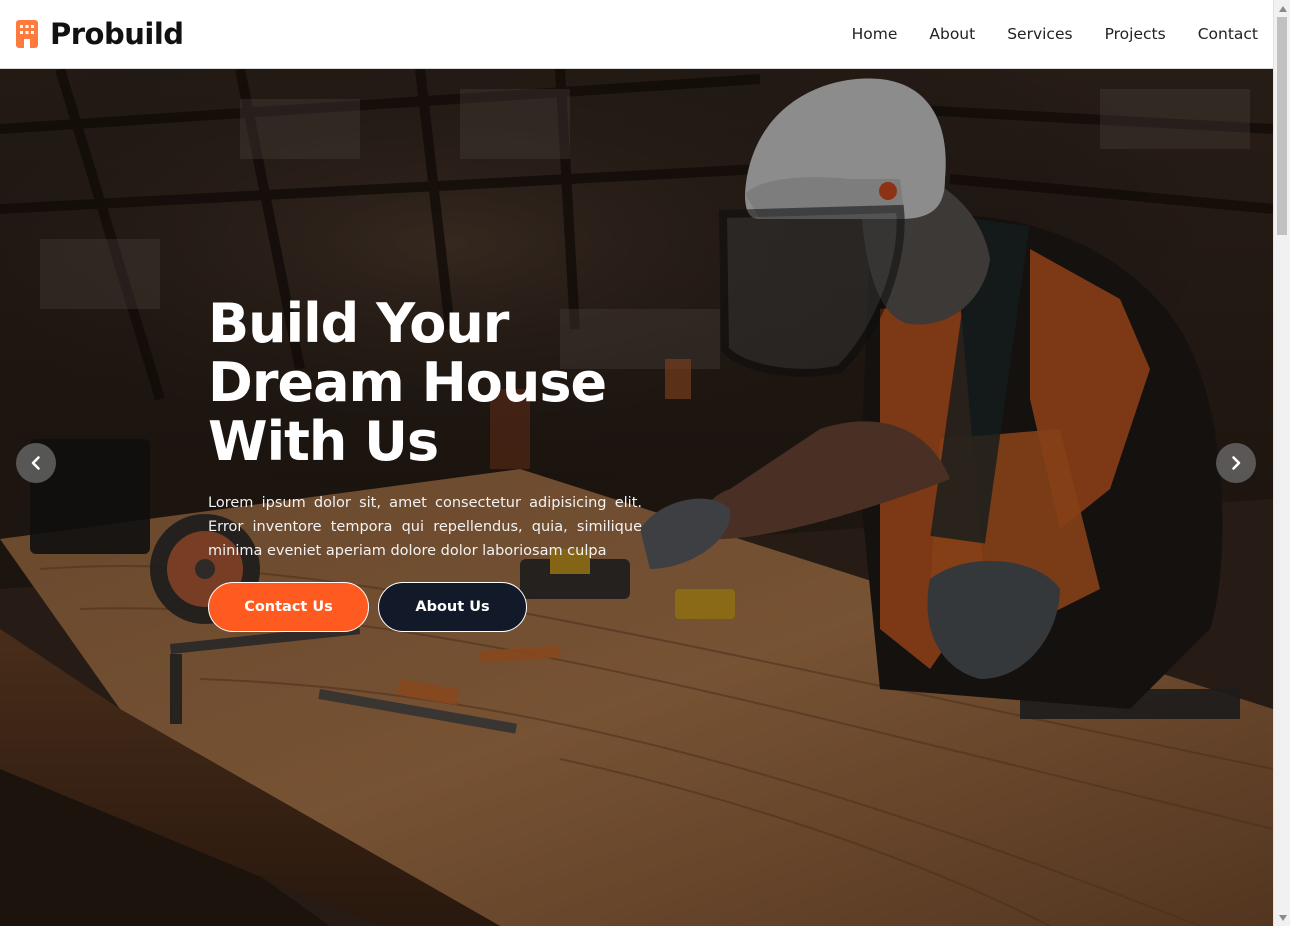 Image resolution: width=1290 pixels, height=926 pixels. What do you see at coordinates (1282, 126) in the screenshot?
I see `scrollbar-thumb` at bounding box center [1282, 126].